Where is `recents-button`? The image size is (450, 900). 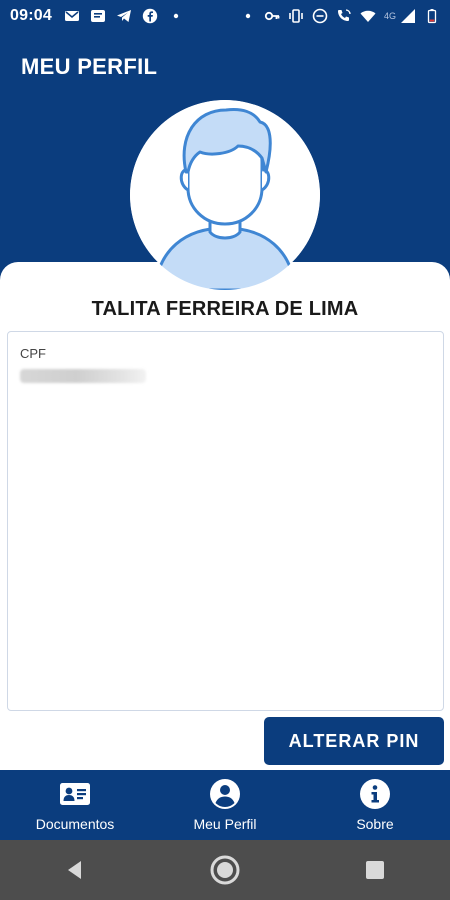 recents-button is located at coordinates (375, 870).